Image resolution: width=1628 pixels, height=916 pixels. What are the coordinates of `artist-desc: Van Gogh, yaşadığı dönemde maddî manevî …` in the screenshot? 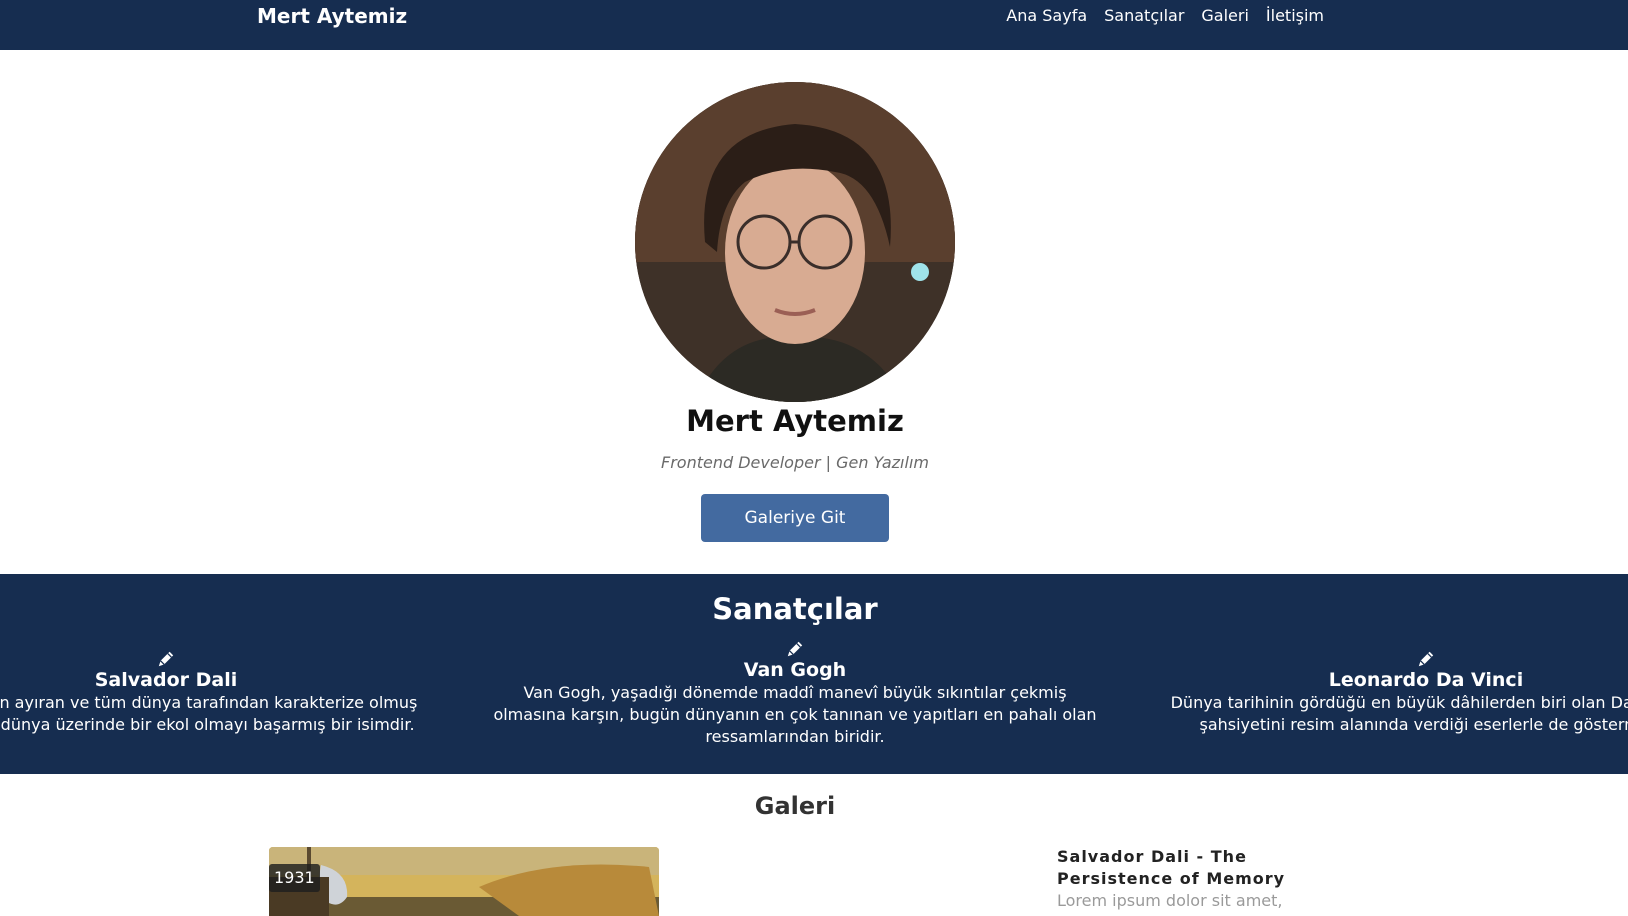 It's located at (795, 714).